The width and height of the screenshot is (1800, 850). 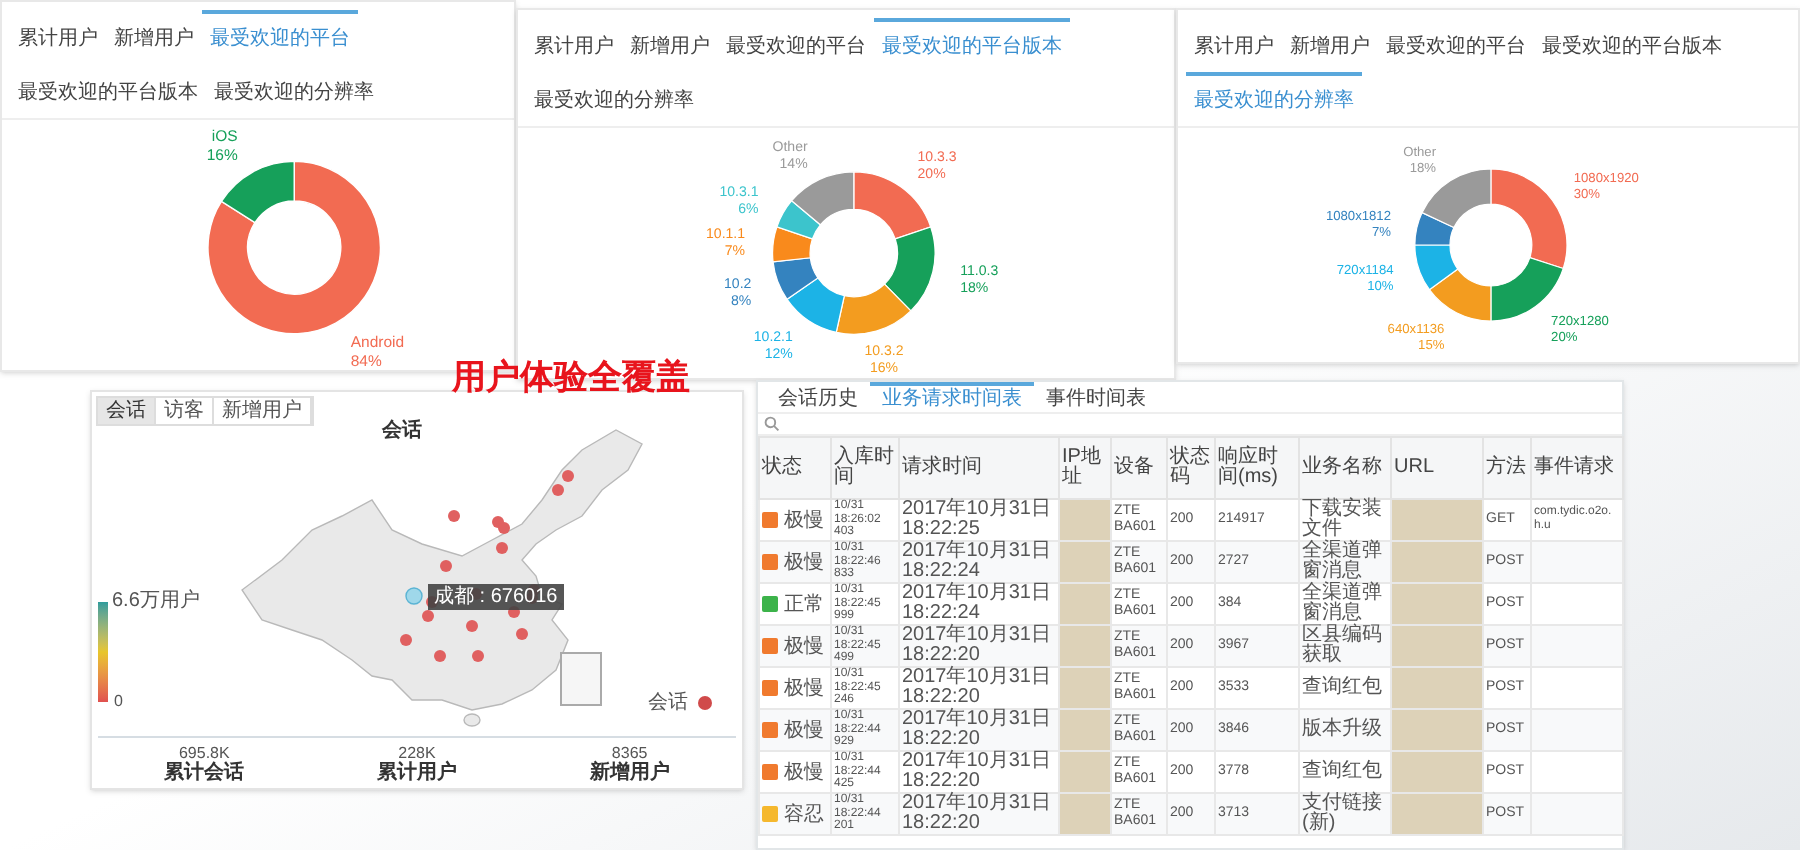 What do you see at coordinates (772, 424) in the screenshot?
I see `search-icon` at bounding box center [772, 424].